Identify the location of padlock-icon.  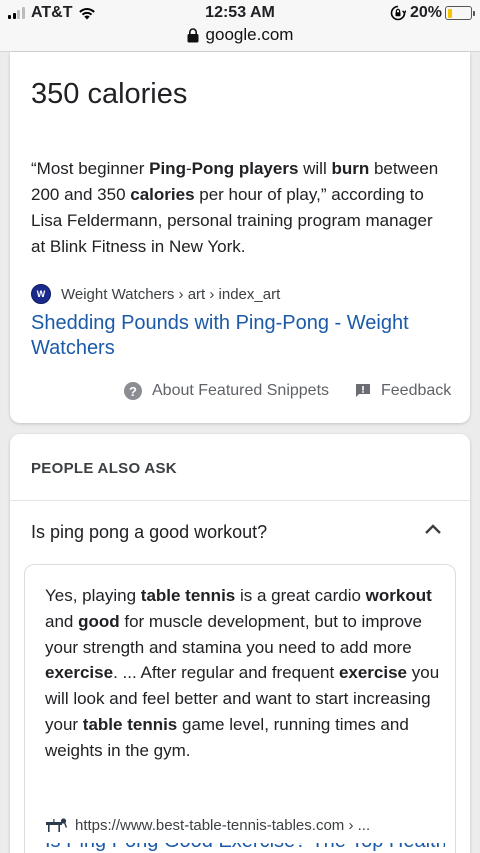
(193, 34).